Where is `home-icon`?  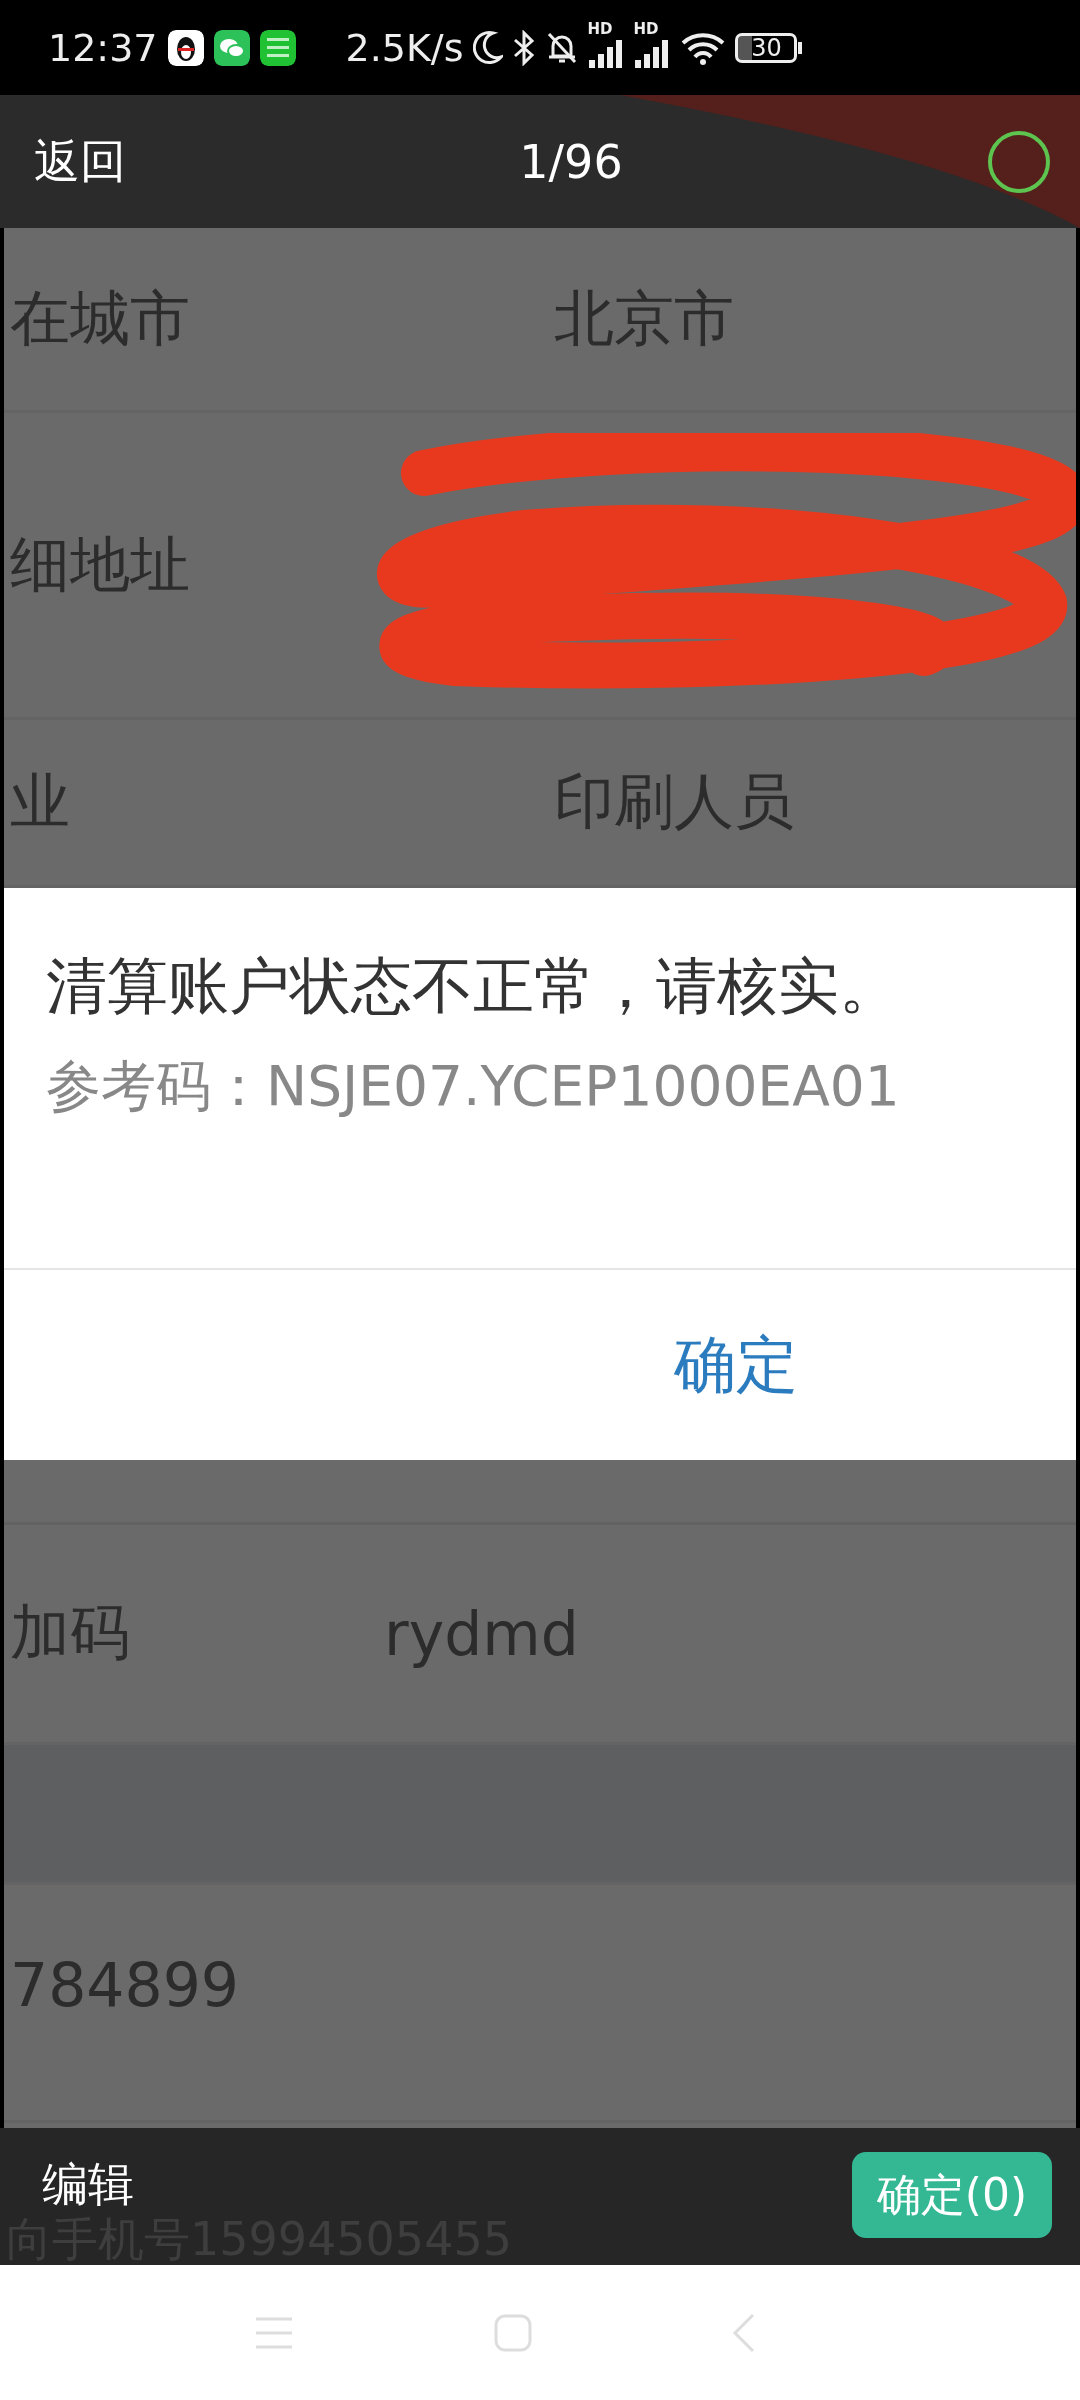
home-icon is located at coordinates (513, 2332).